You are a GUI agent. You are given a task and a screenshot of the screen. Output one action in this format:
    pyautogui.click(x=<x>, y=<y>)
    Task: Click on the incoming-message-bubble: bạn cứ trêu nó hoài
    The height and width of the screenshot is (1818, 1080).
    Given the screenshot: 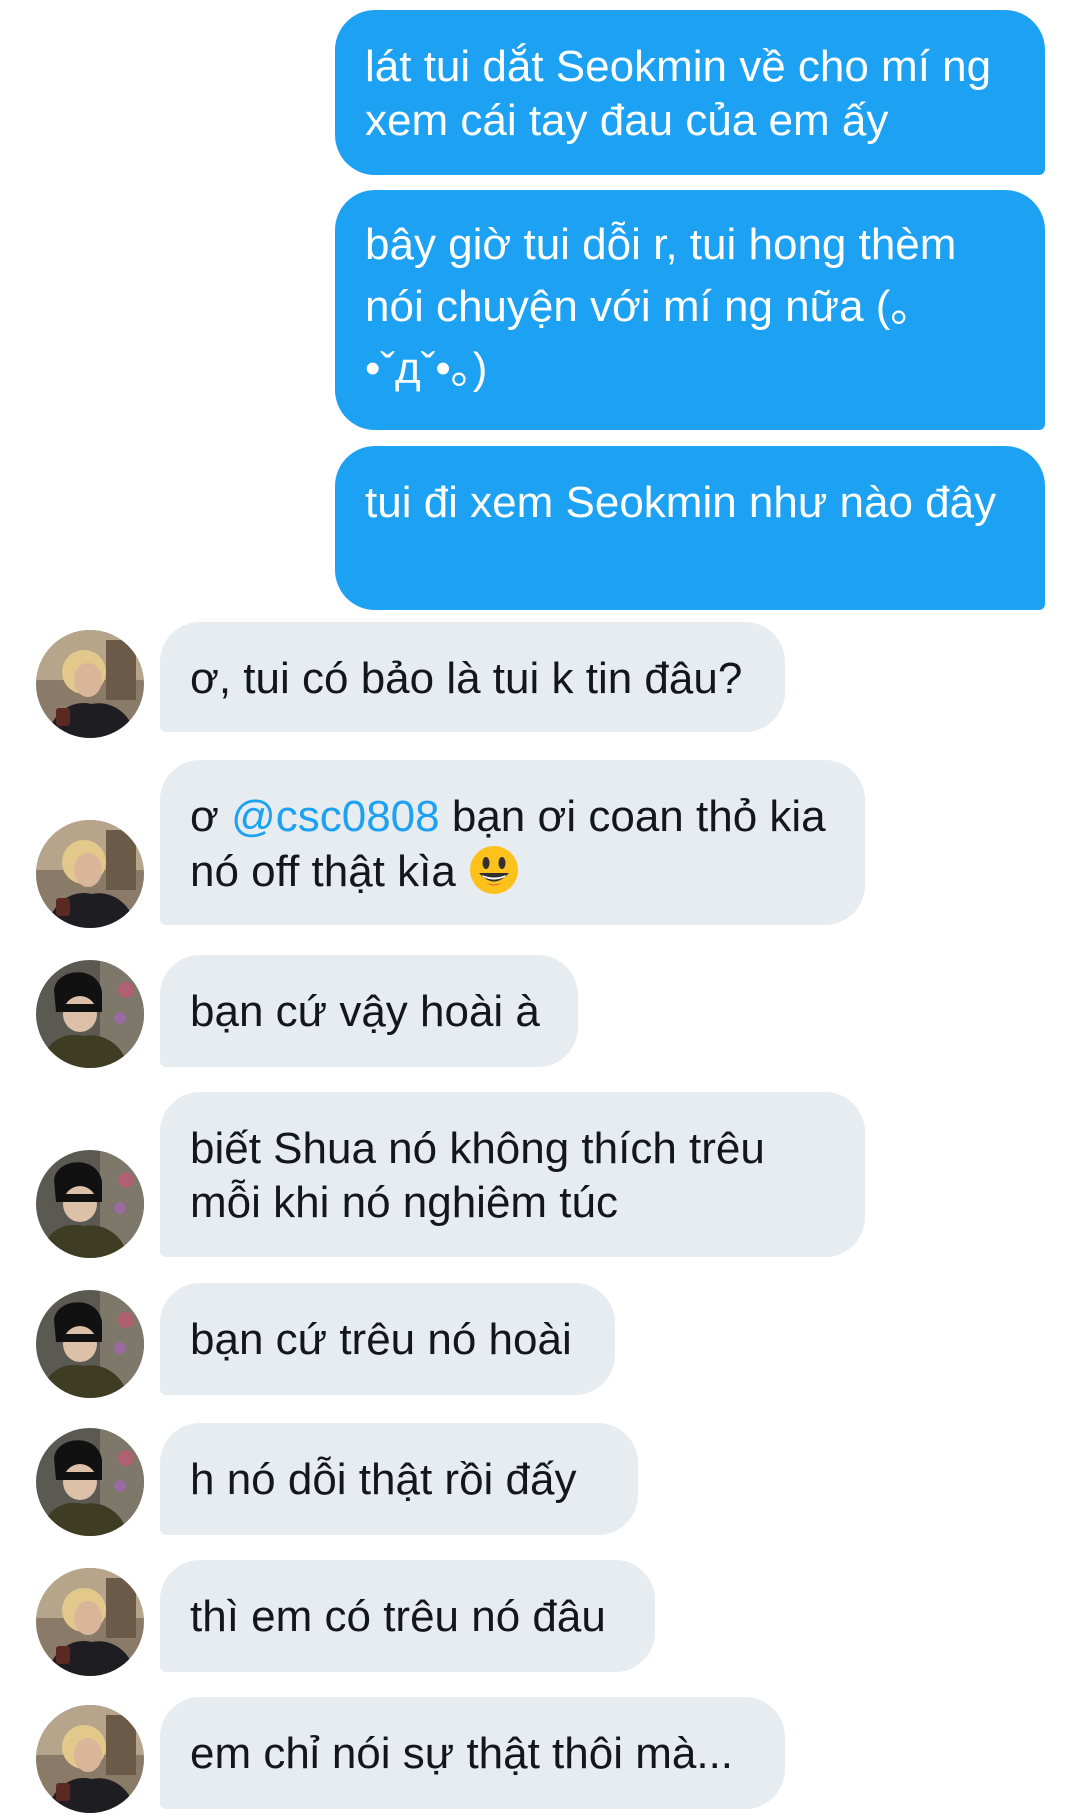 What is the action you would take?
    pyautogui.click(x=387, y=1339)
    